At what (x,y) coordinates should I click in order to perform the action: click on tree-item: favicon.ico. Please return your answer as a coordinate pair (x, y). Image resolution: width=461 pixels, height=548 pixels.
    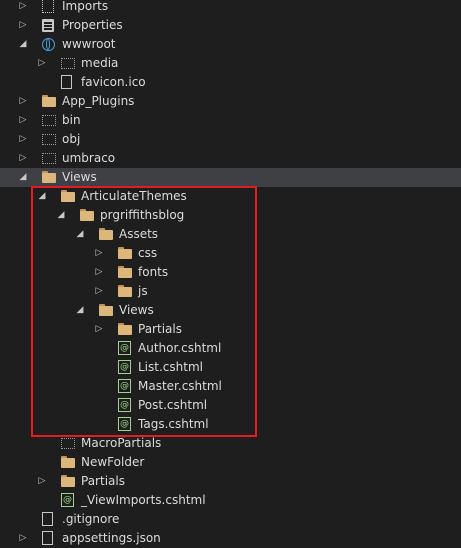
    Looking at the image, I should click on (230, 82).